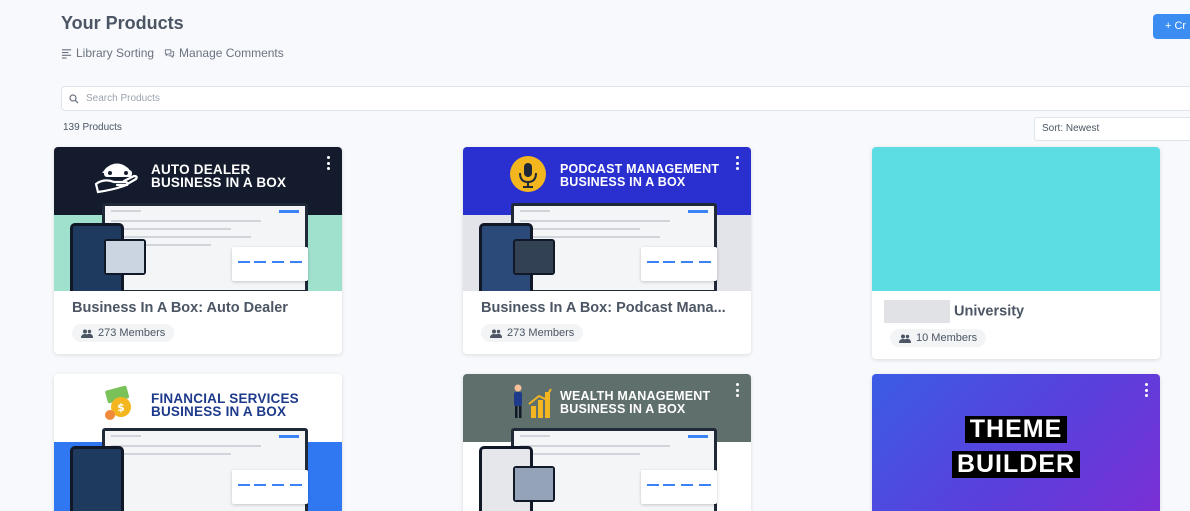 This screenshot has height=511, width=1190. What do you see at coordinates (947, 338) in the screenshot?
I see `members-count: 10 Members` at bounding box center [947, 338].